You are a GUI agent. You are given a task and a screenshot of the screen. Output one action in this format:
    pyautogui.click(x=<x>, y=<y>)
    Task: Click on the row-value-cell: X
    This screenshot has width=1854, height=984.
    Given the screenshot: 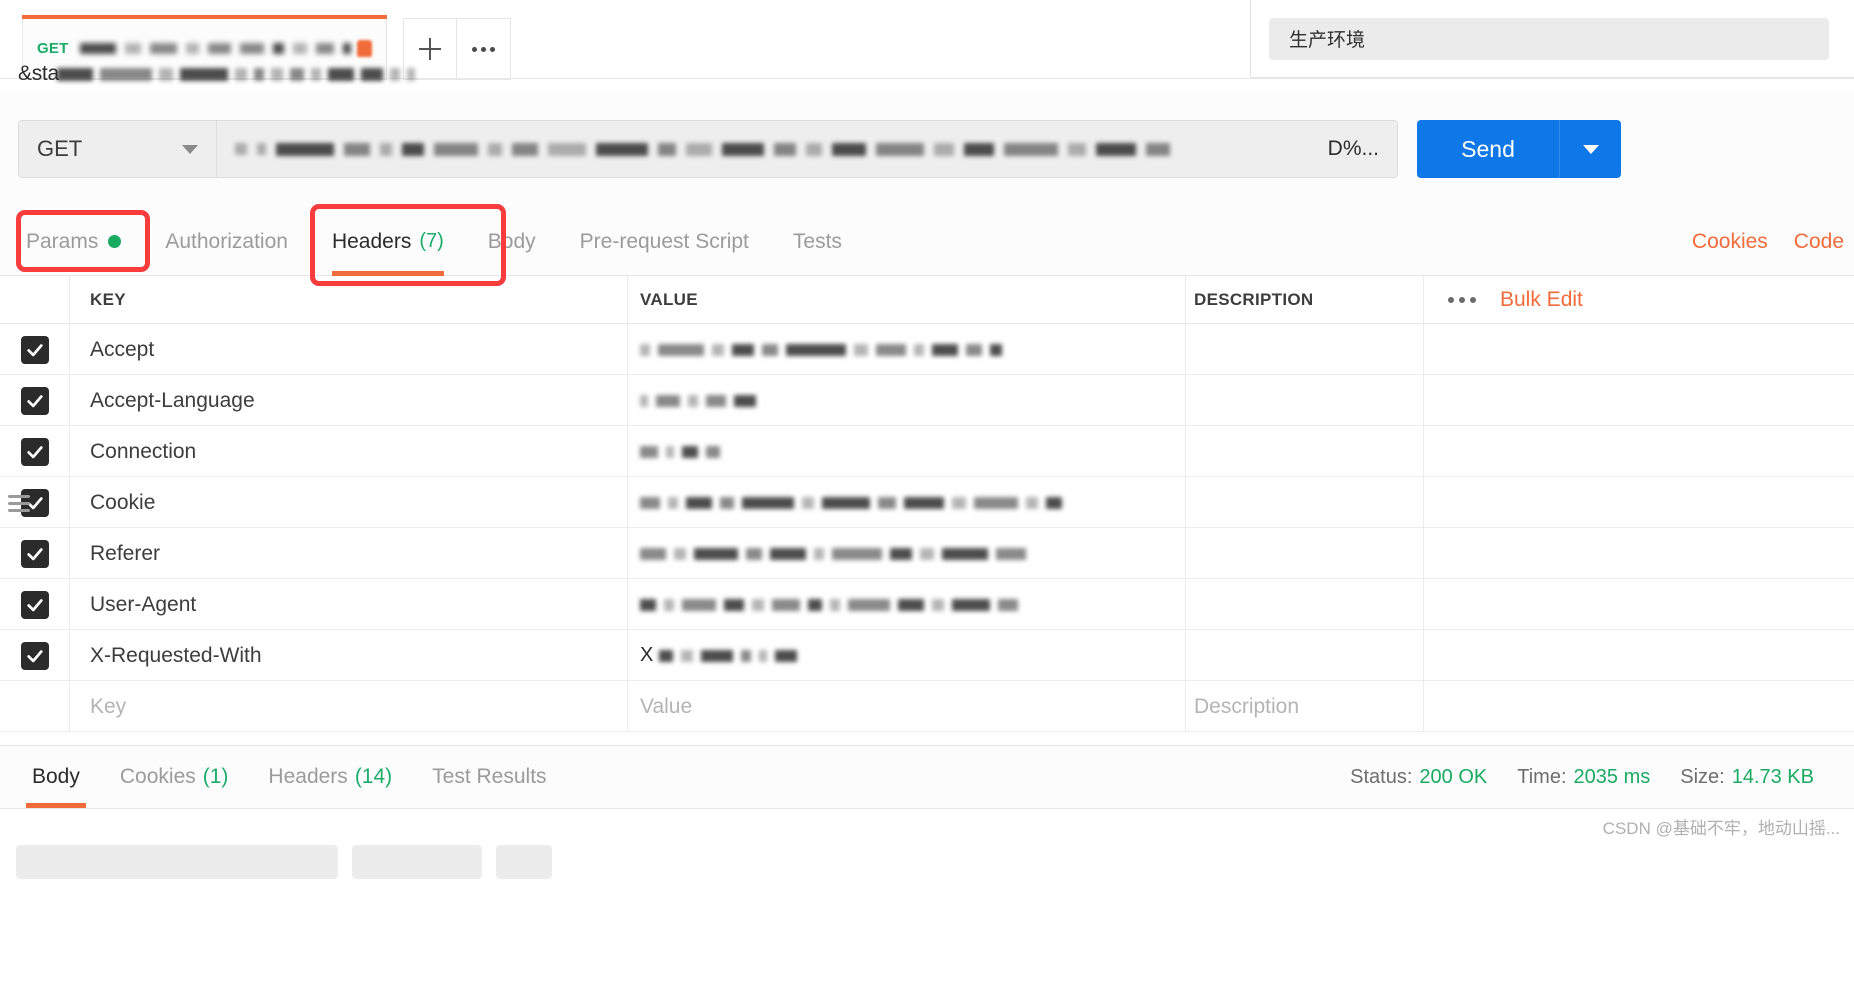 What is the action you would take?
    pyautogui.click(x=907, y=655)
    